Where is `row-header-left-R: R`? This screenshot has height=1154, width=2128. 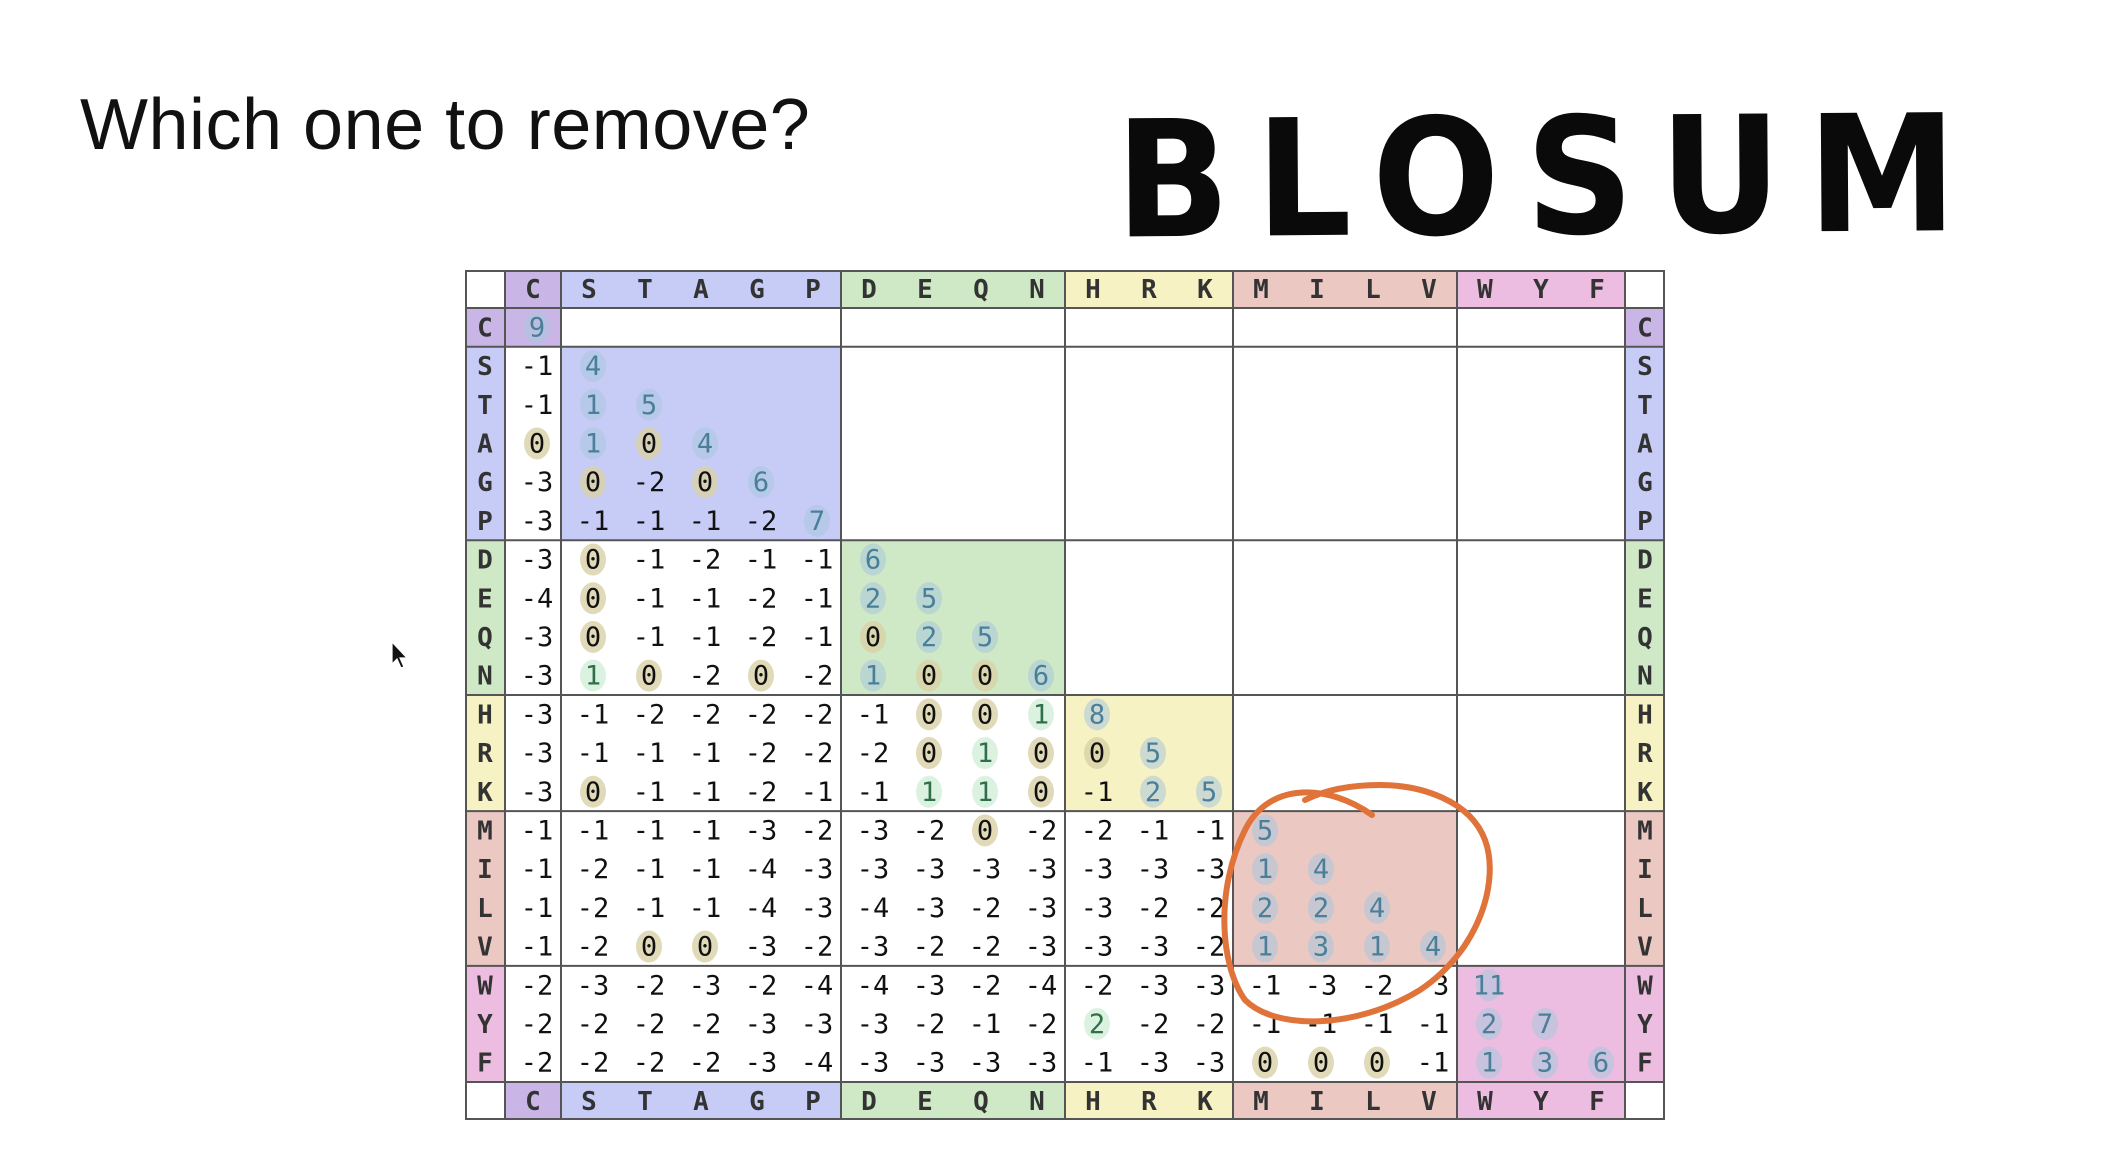 row-header-left-R: R is located at coordinates (485, 754).